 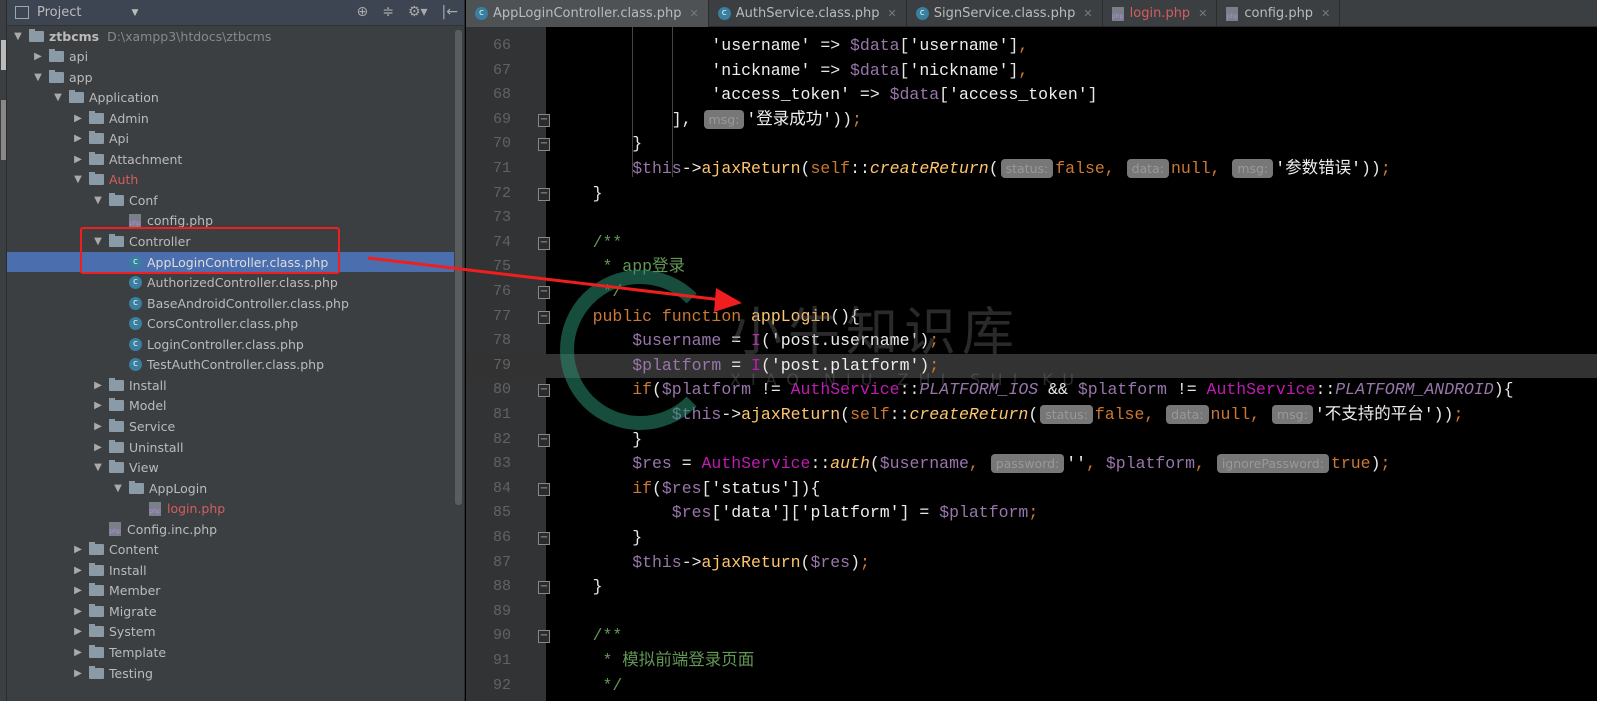 What do you see at coordinates (554, 284) in the screenshot?
I see `annotation-arrow` at bounding box center [554, 284].